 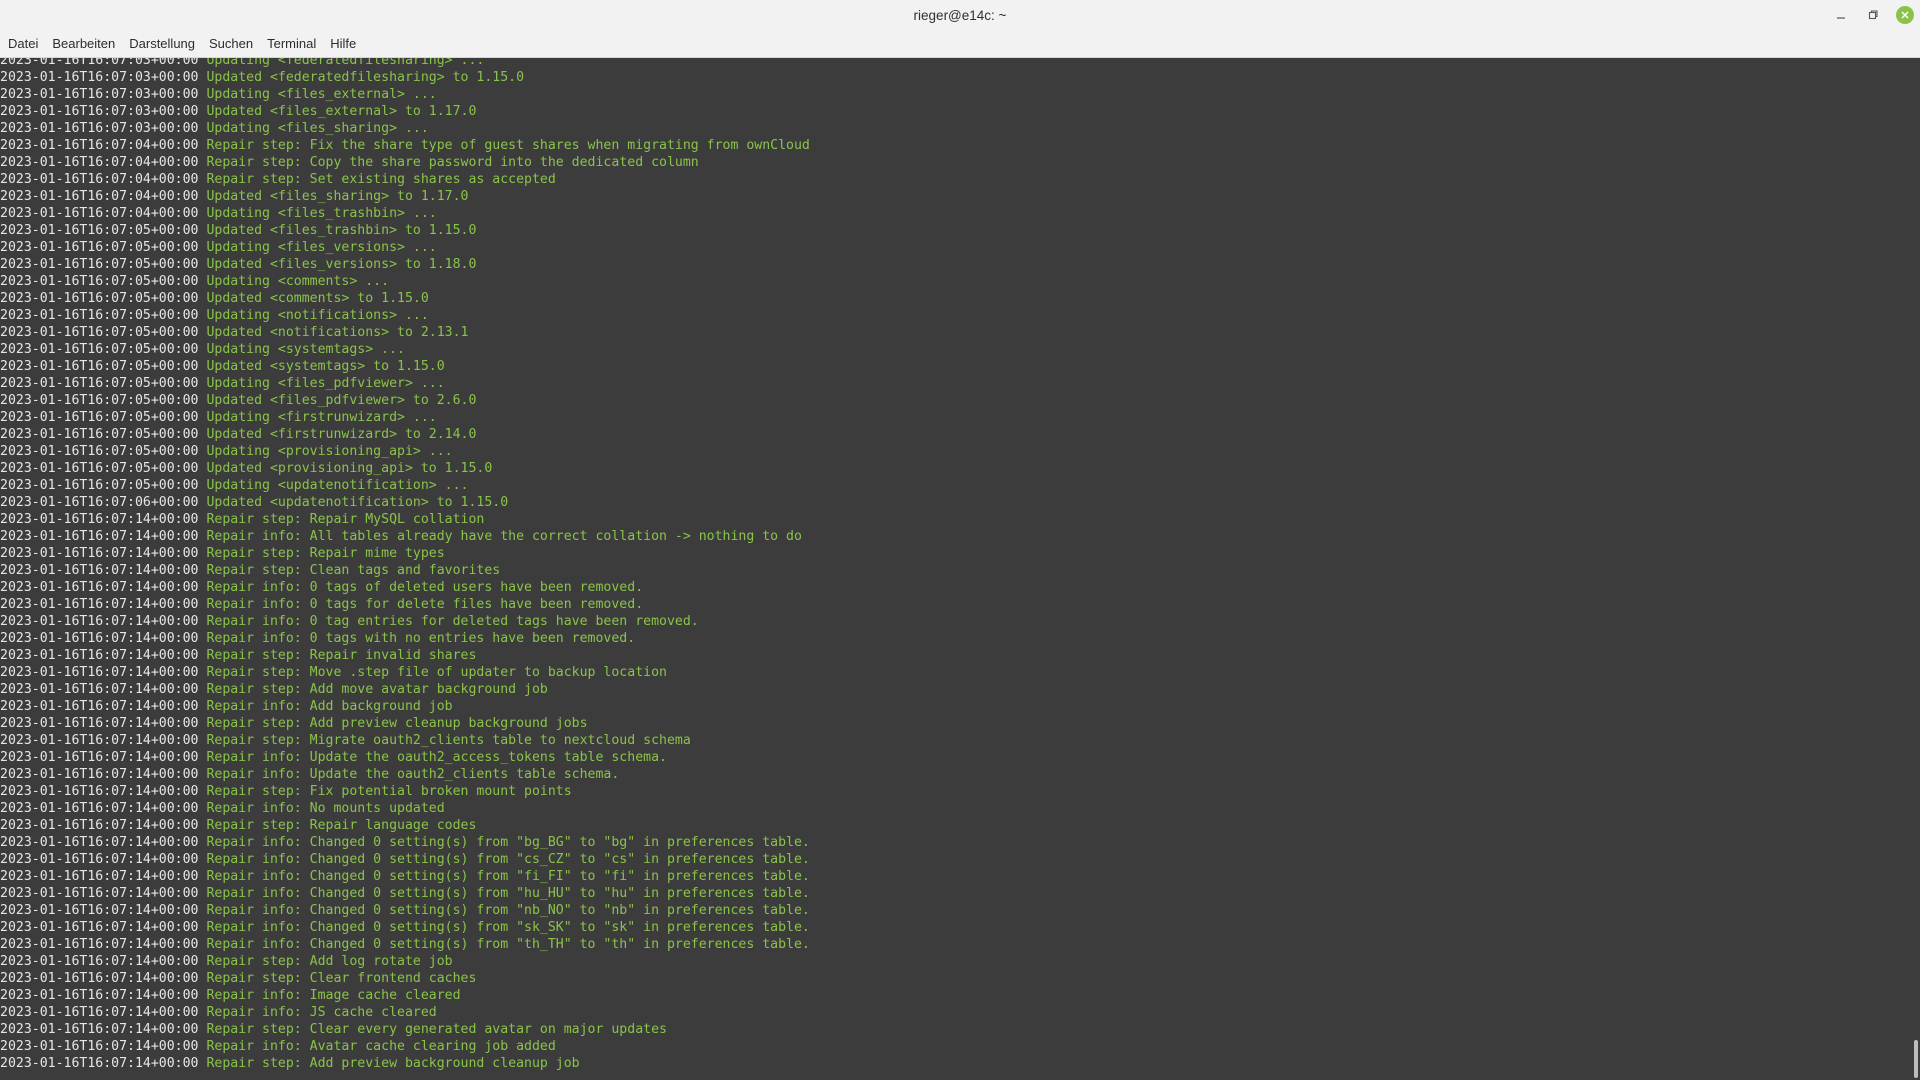 What do you see at coordinates (341, 978) in the screenshot?
I see `log-message: Repair step: Clear frontend caches` at bounding box center [341, 978].